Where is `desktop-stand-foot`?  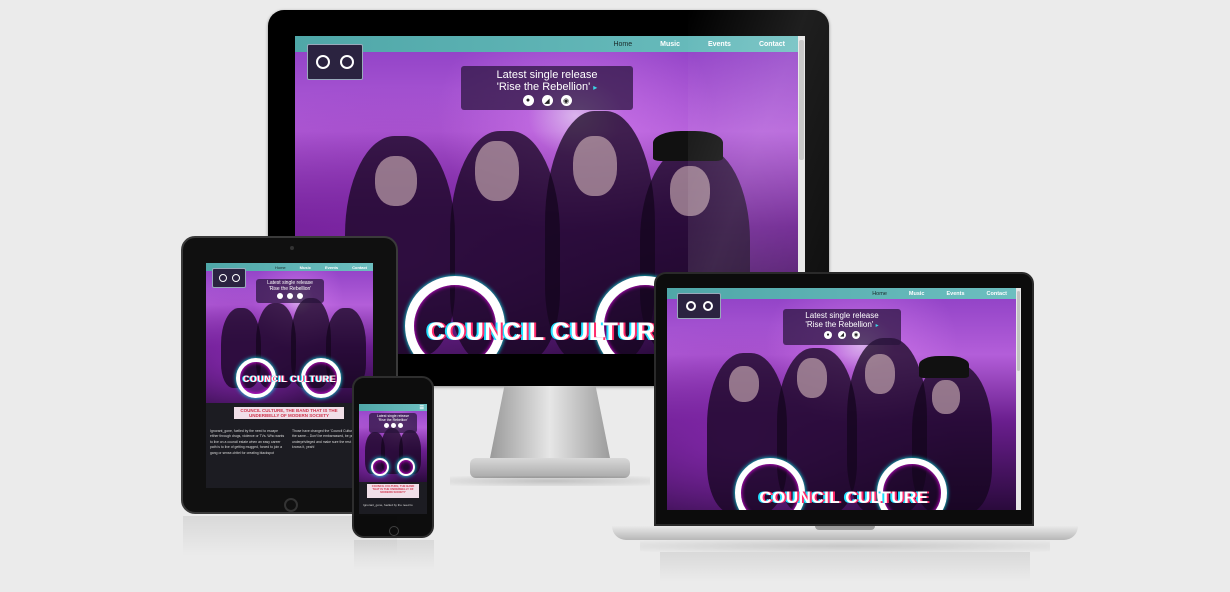 desktop-stand-foot is located at coordinates (550, 468).